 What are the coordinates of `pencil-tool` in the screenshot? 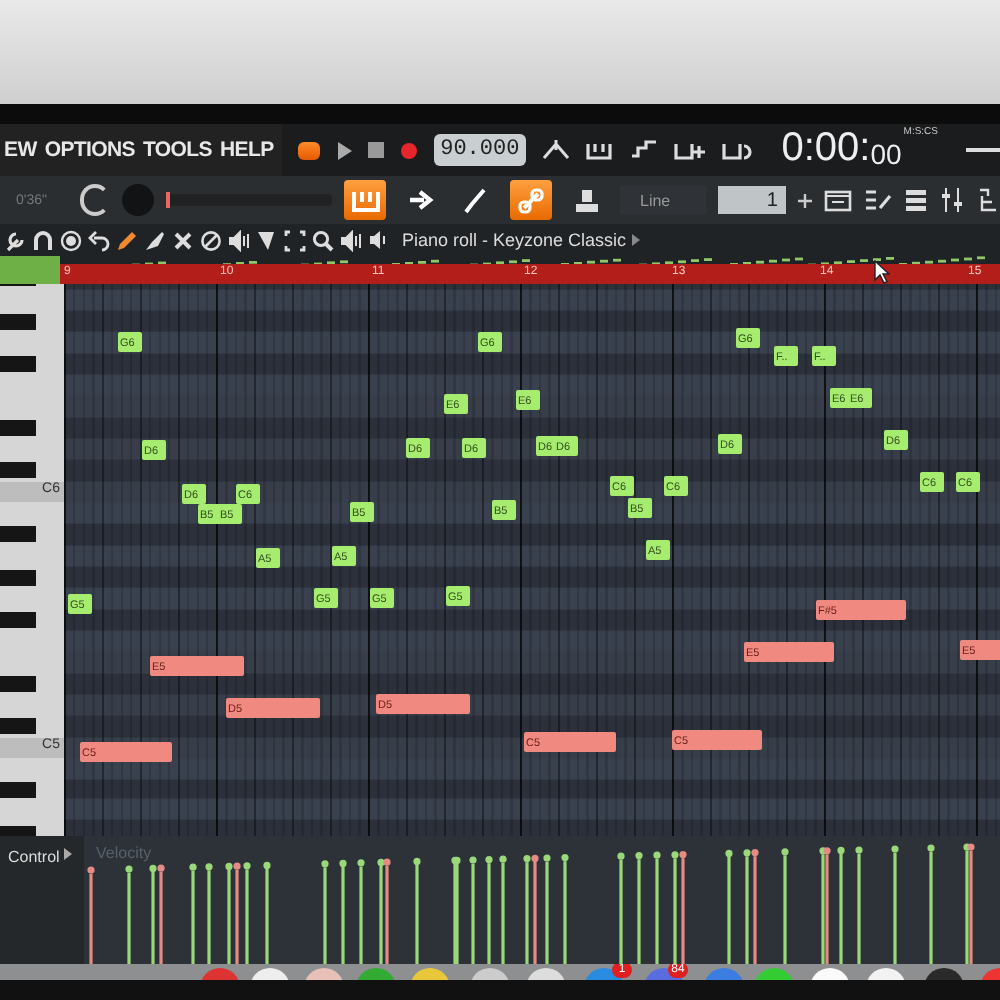 It's located at (127, 240).